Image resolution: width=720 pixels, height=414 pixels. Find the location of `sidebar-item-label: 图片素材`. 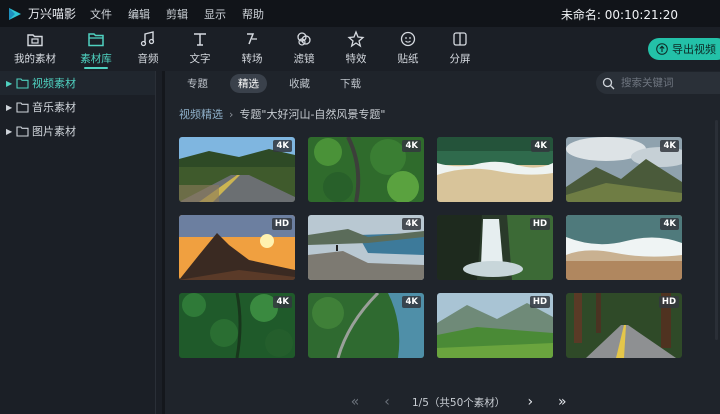

sidebar-item-label: 图片素材 is located at coordinates (54, 131).